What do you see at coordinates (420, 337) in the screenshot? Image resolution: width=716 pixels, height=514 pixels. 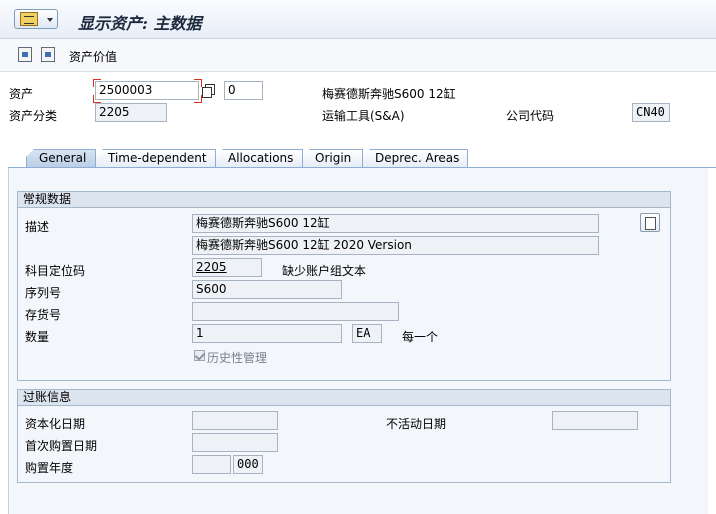 I see `unit-text: 每一个` at bounding box center [420, 337].